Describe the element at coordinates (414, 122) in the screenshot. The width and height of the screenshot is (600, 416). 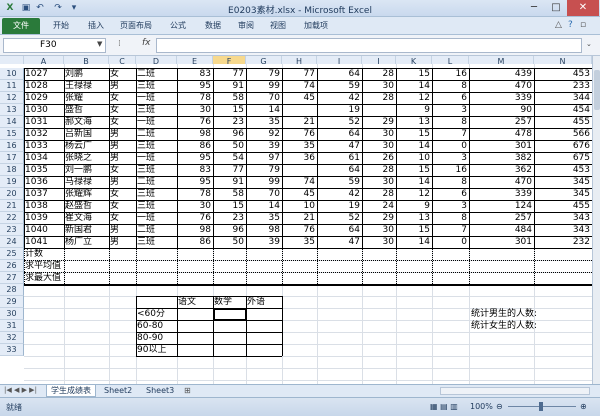
I see `table-cell: 13` at that location.